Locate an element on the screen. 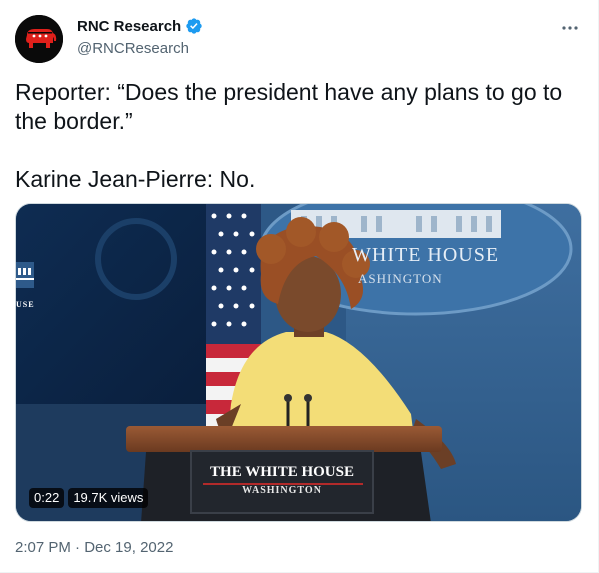 The height and width of the screenshot is (573, 599). video-info-badges: 0:22 19.7K views is located at coordinates (89, 498).